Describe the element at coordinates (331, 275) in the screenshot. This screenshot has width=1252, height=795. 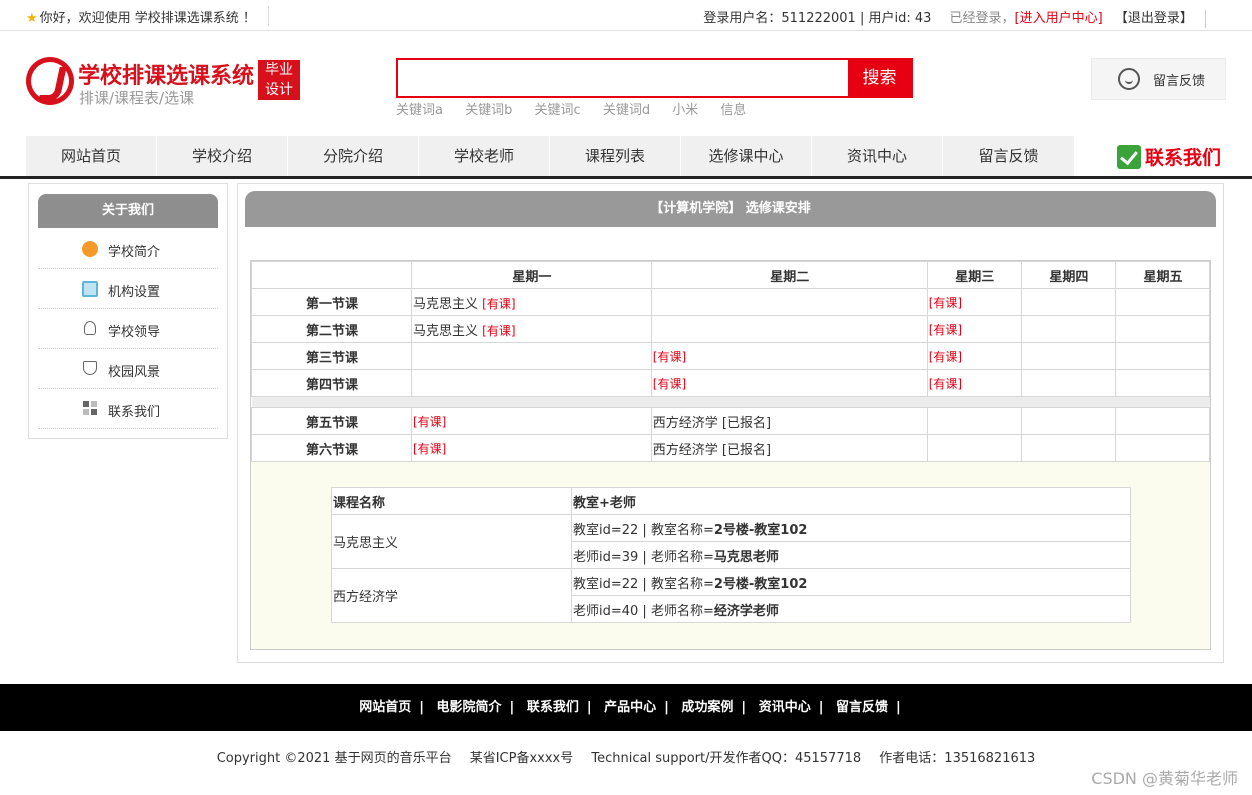
I see `corner-cell` at that location.